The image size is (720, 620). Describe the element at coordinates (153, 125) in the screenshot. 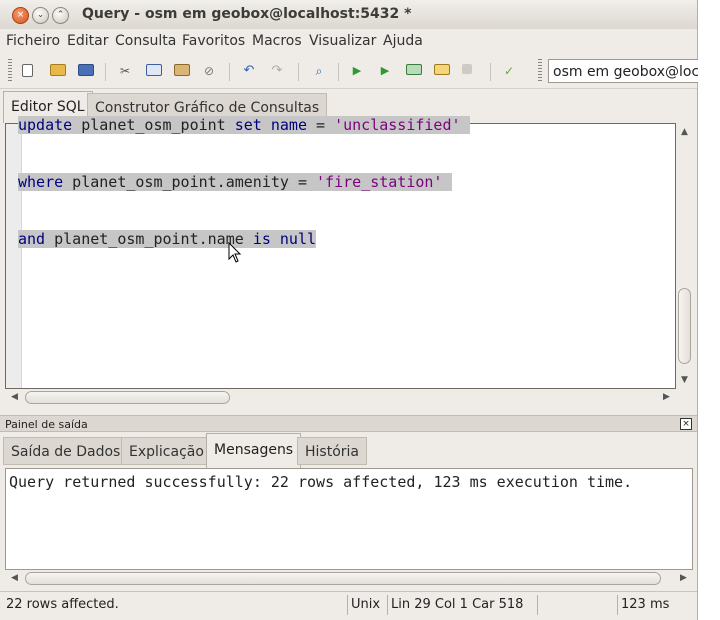

I see `code-token: planet_osm_point` at that location.